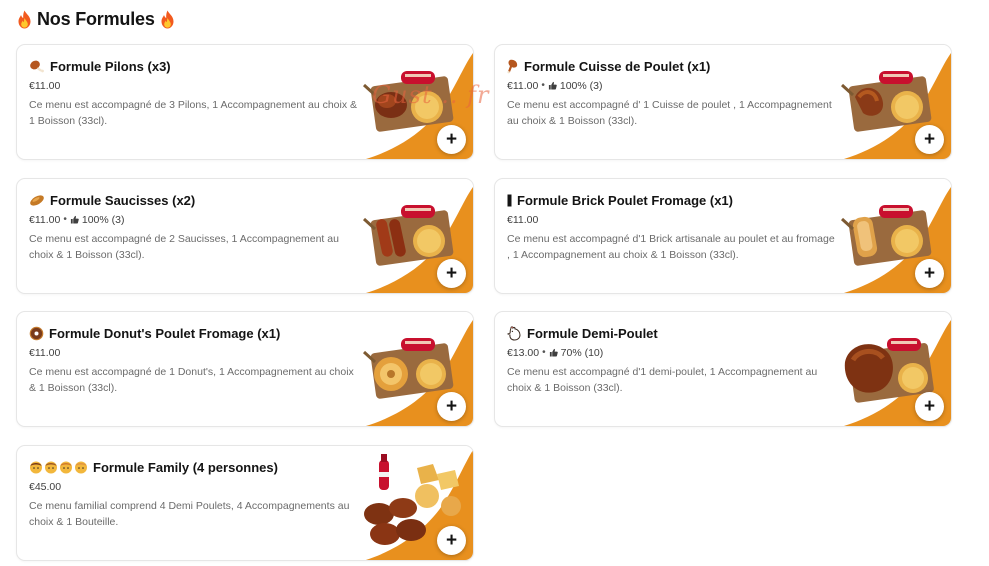 This screenshot has width=989, height=566. What do you see at coordinates (514, 333) in the screenshot?
I see `rooster-icon` at bounding box center [514, 333].